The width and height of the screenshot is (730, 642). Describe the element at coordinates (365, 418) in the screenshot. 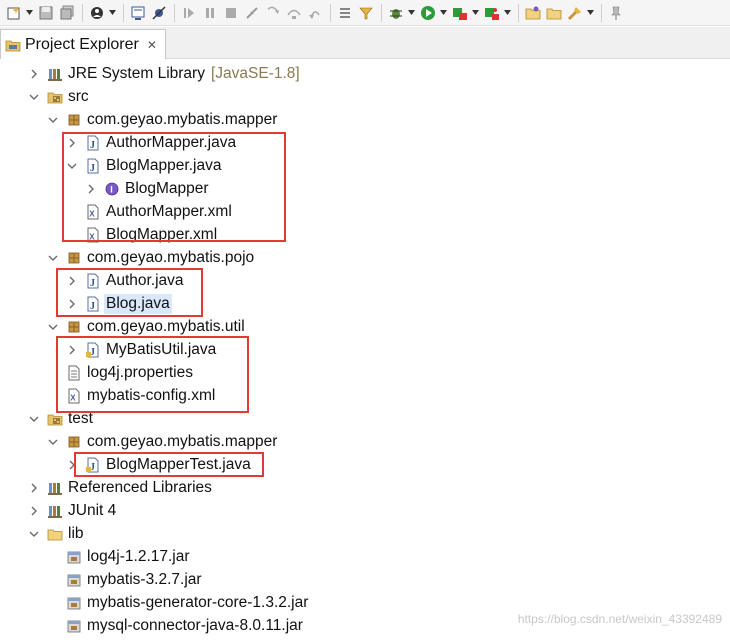

I see `tree-item-test: test` at that location.